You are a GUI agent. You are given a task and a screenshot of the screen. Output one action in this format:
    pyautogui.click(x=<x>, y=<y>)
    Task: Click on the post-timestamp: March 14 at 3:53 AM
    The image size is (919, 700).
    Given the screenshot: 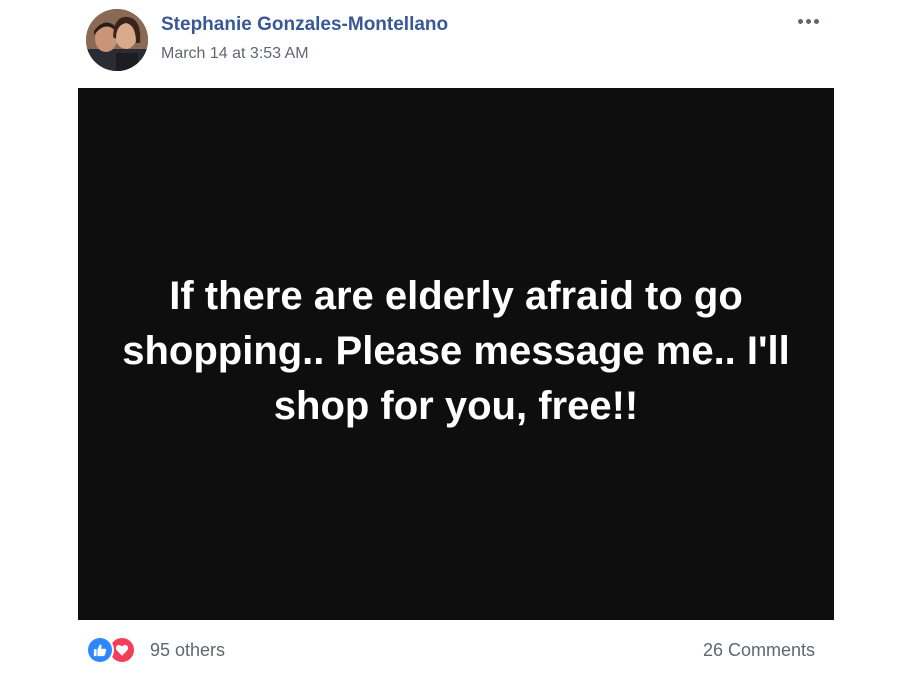 What is the action you would take?
    pyautogui.click(x=235, y=54)
    